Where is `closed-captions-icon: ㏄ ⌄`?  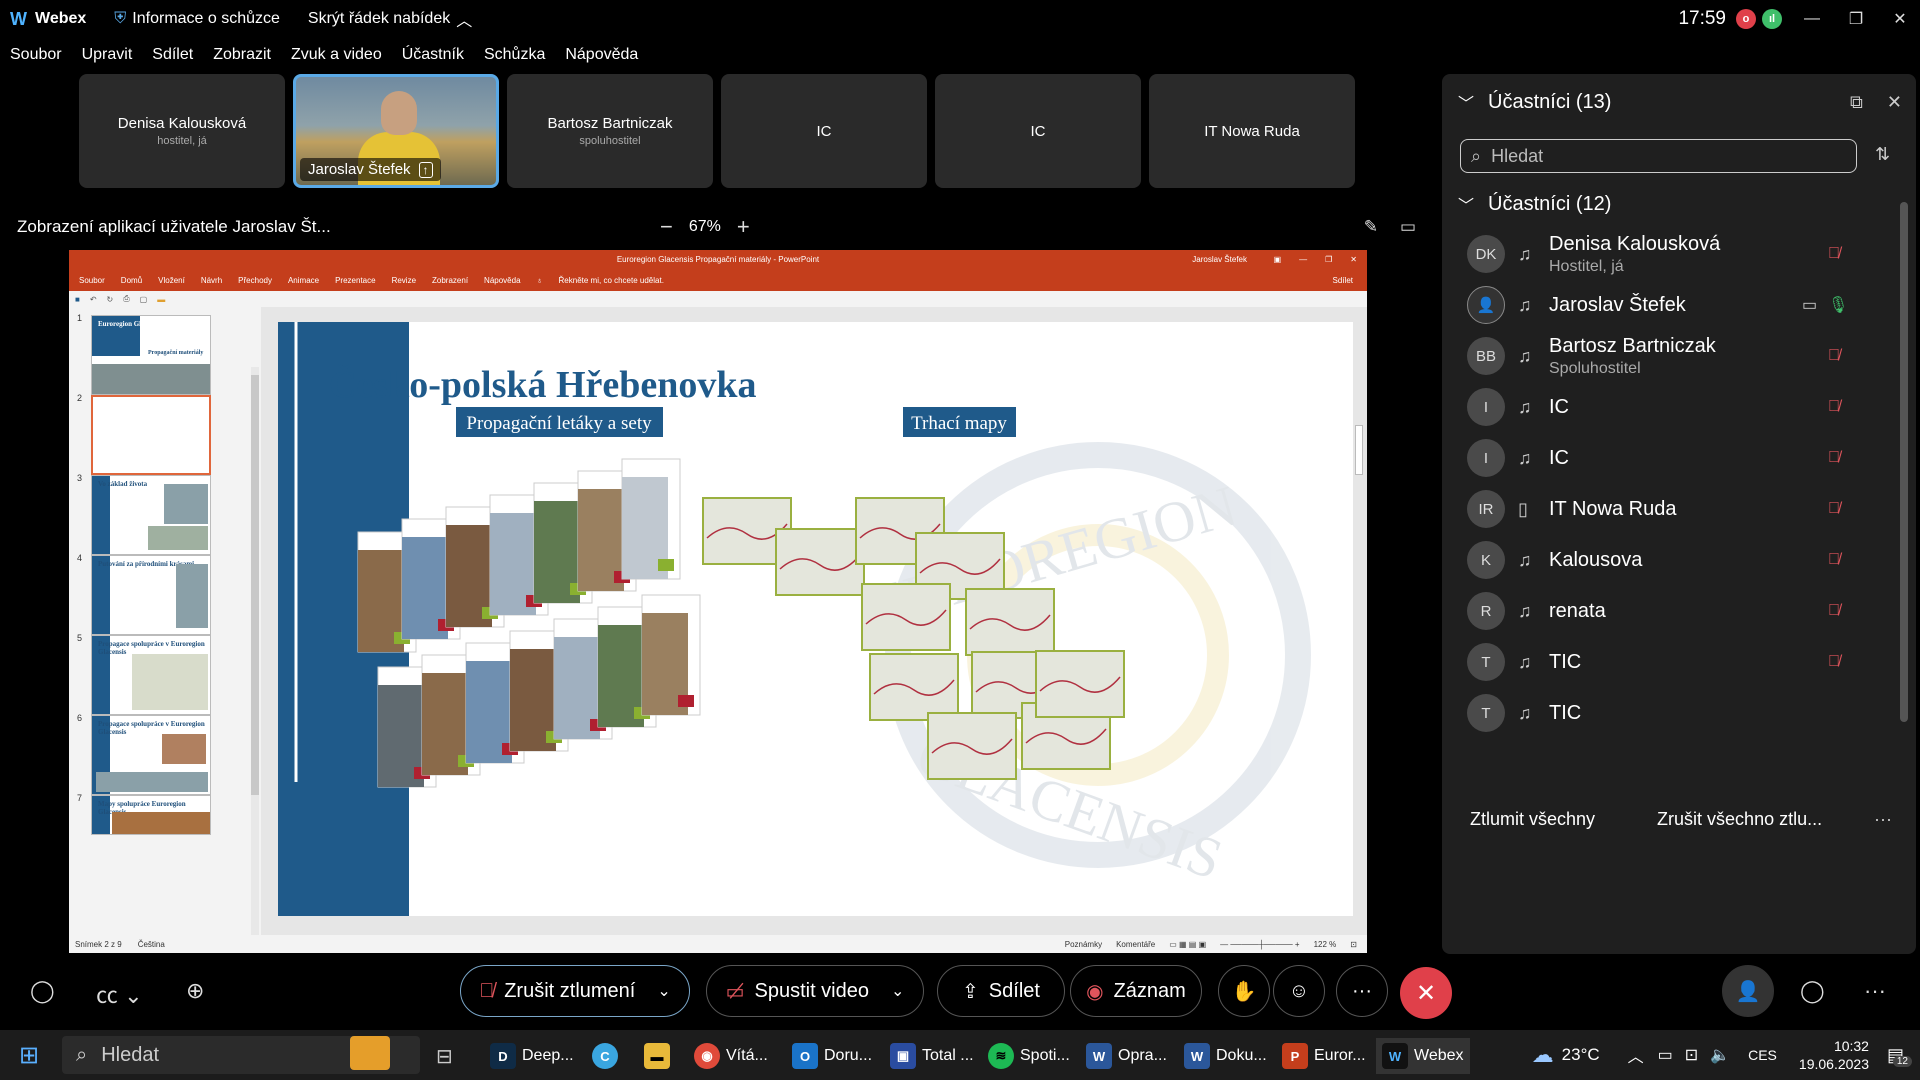 closed-captions-icon: ㏄ ⌄ is located at coordinates (119, 994).